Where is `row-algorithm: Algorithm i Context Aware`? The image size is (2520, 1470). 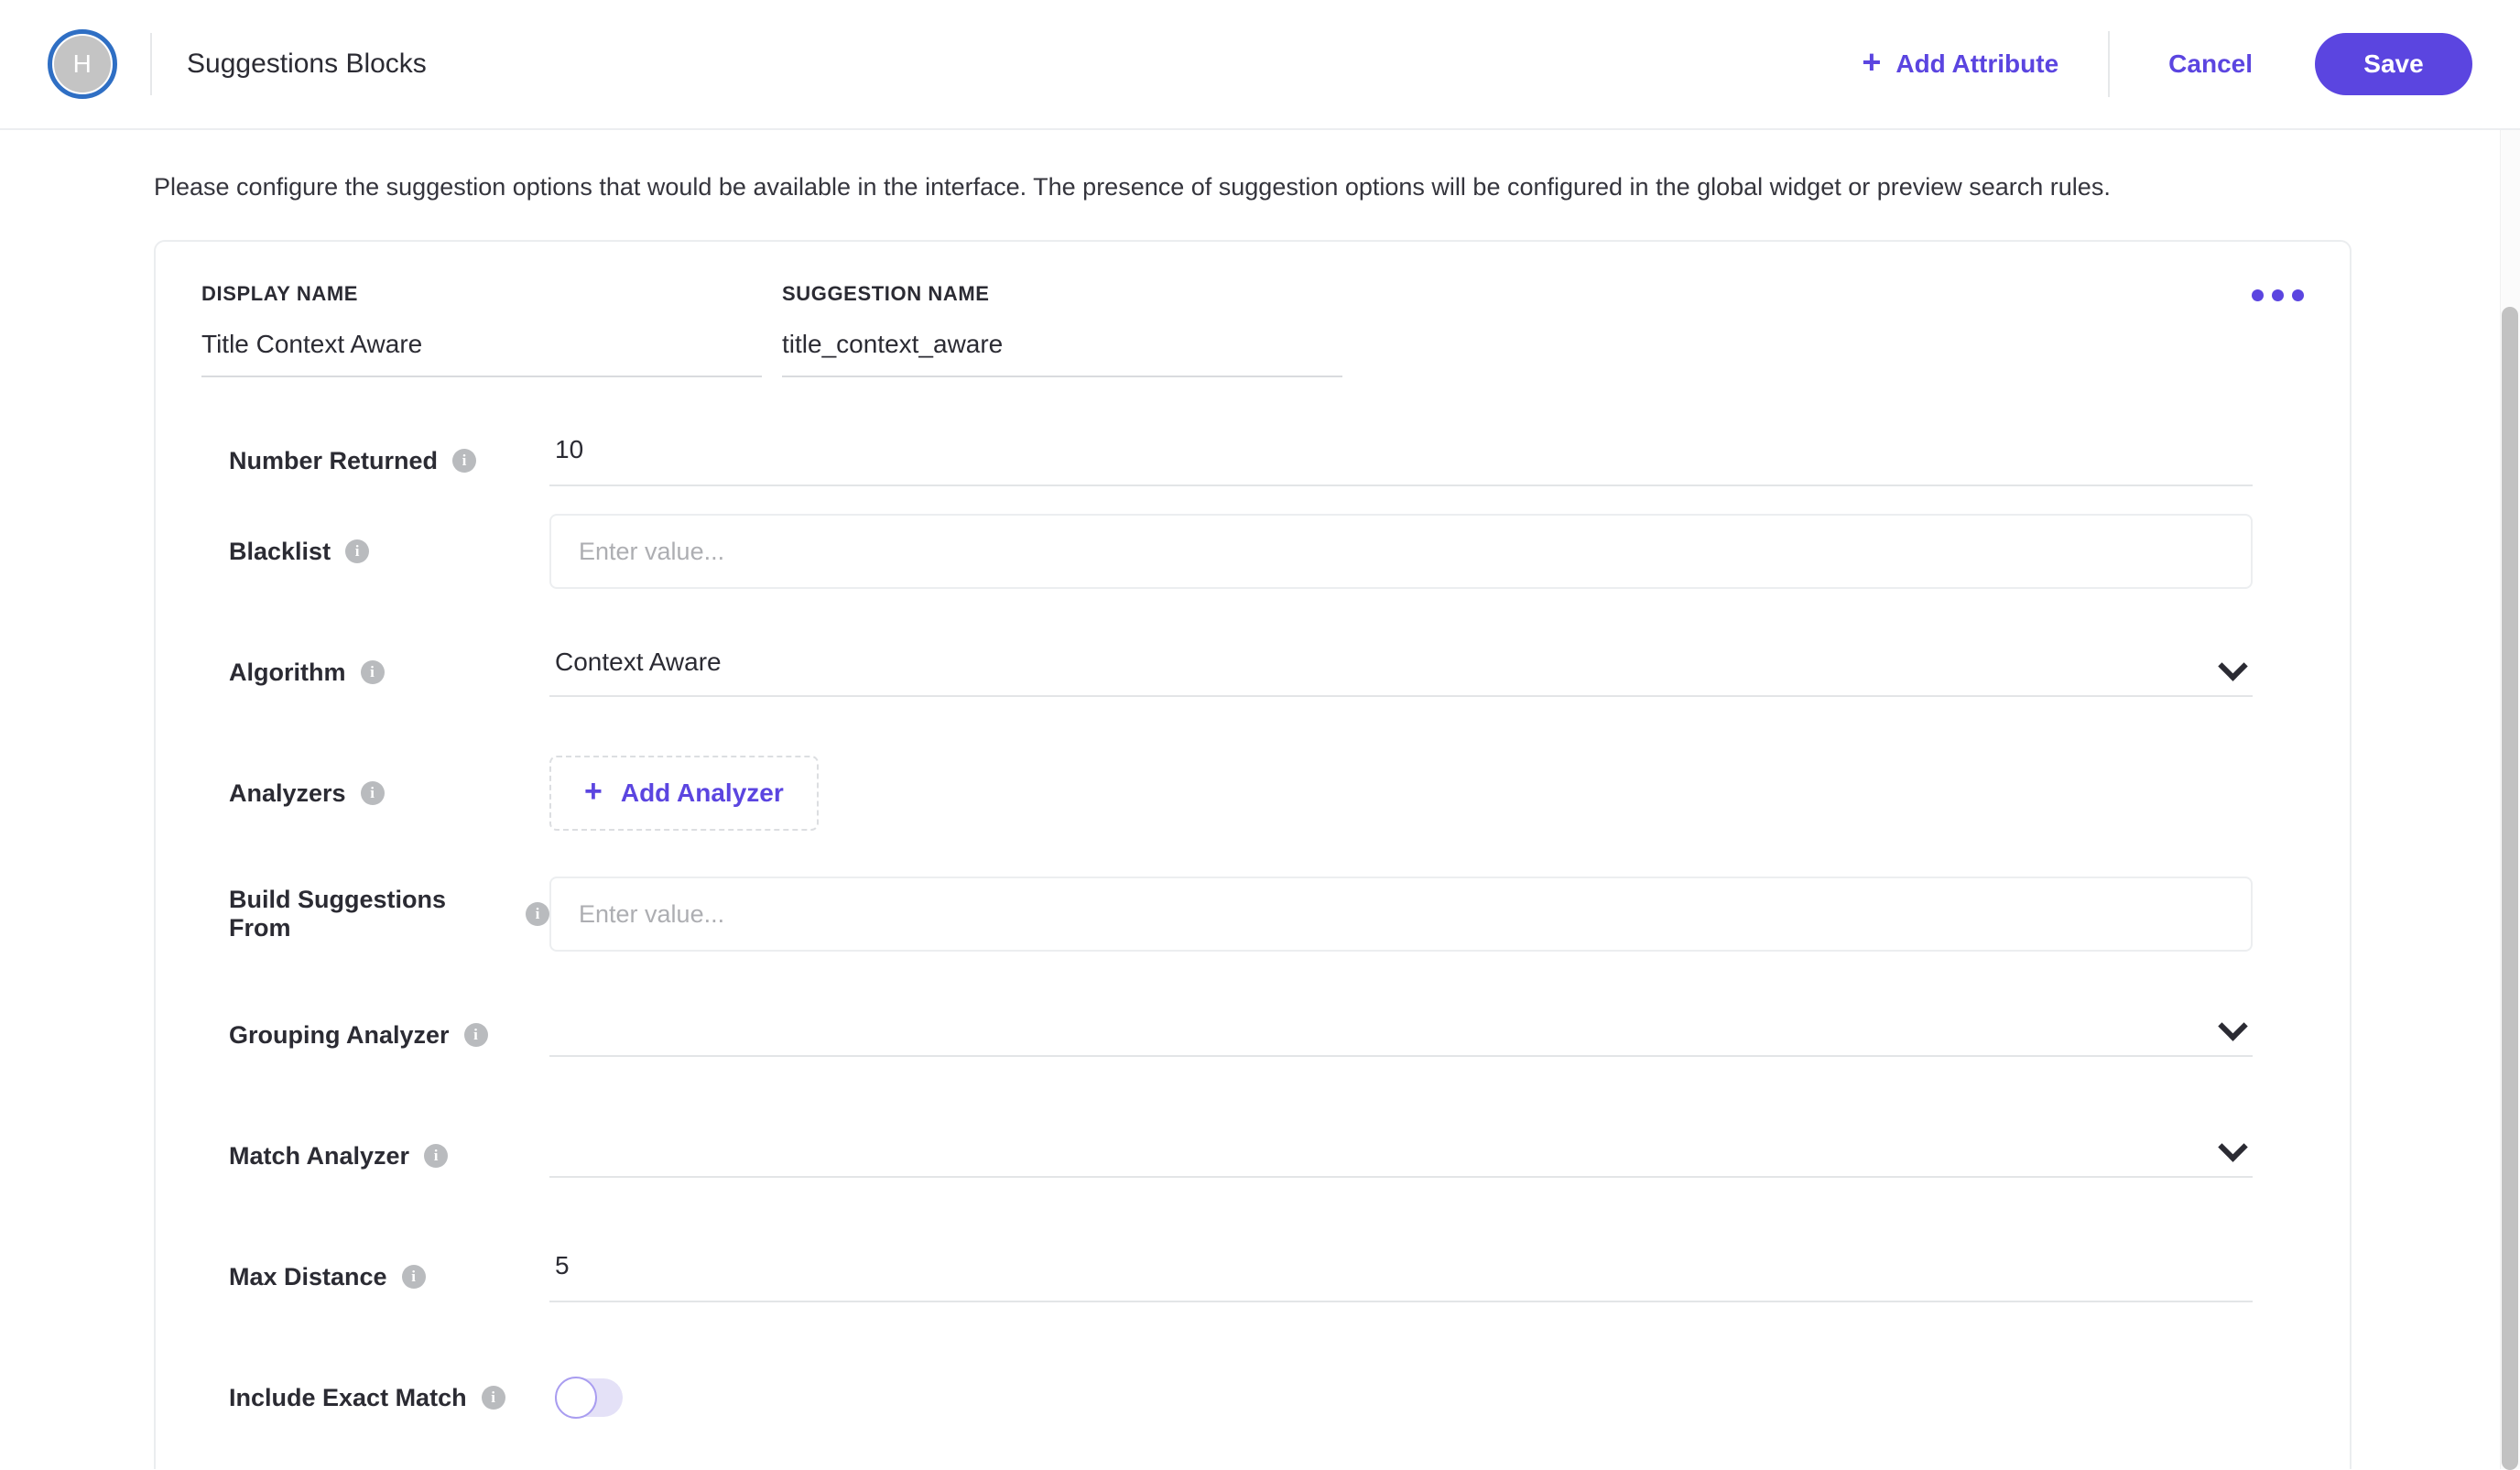
row-algorithm: Algorithm i Context Aware is located at coordinates (1253, 672).